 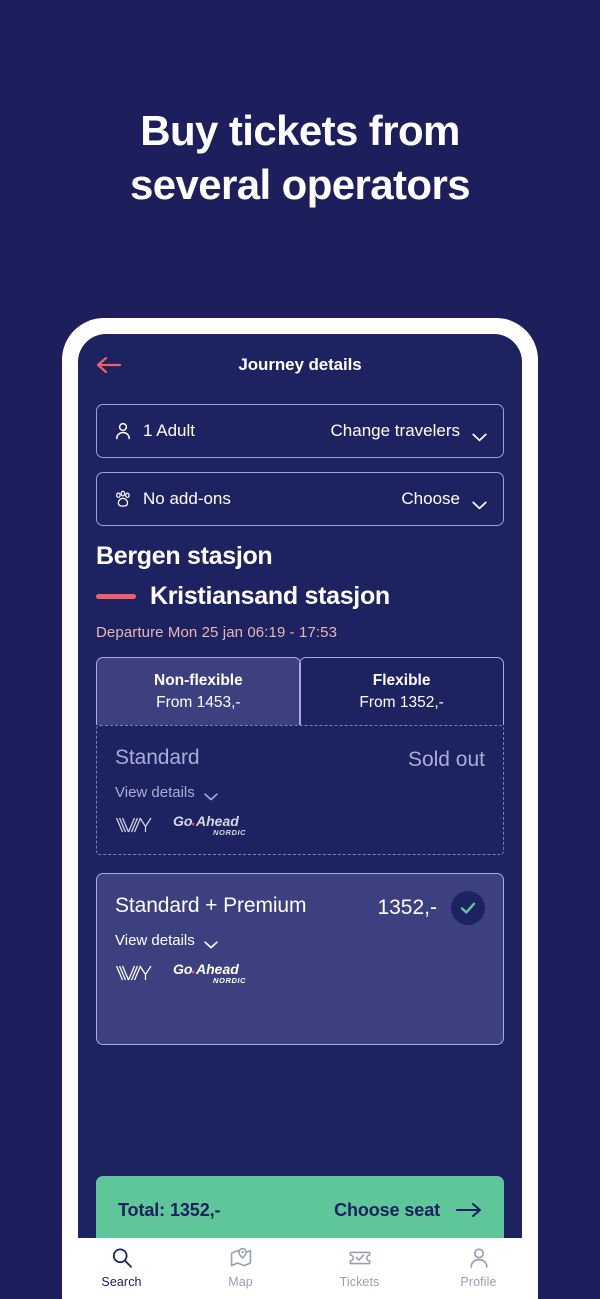 I want to click on route-dash-icon, so click(x=116, y=596).